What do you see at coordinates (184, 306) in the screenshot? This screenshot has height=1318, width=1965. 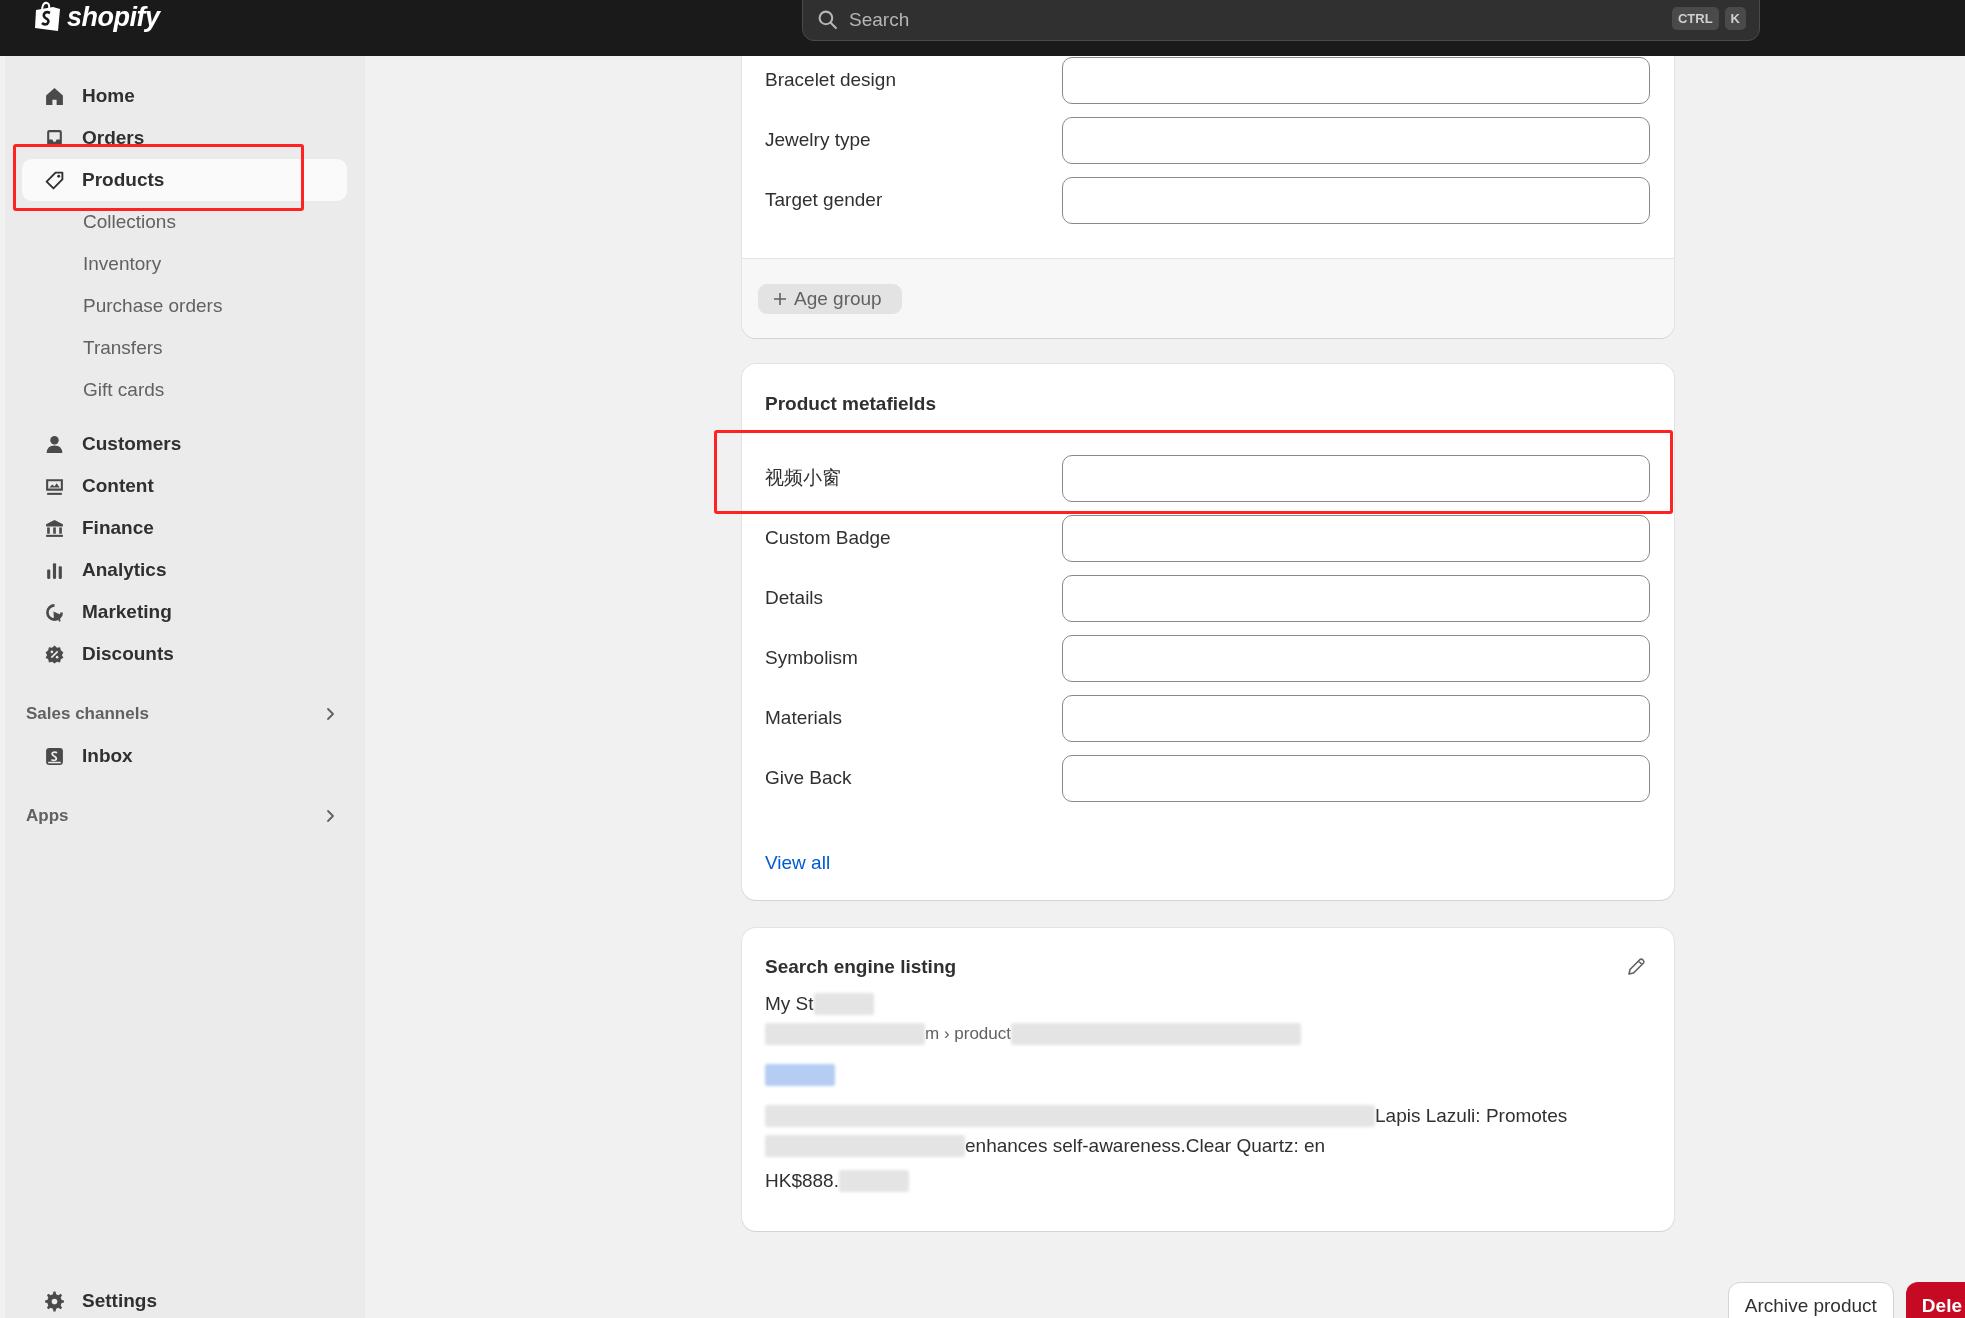 I see `nav-subitem: Purchase orders` at bounding box center [184, 306].